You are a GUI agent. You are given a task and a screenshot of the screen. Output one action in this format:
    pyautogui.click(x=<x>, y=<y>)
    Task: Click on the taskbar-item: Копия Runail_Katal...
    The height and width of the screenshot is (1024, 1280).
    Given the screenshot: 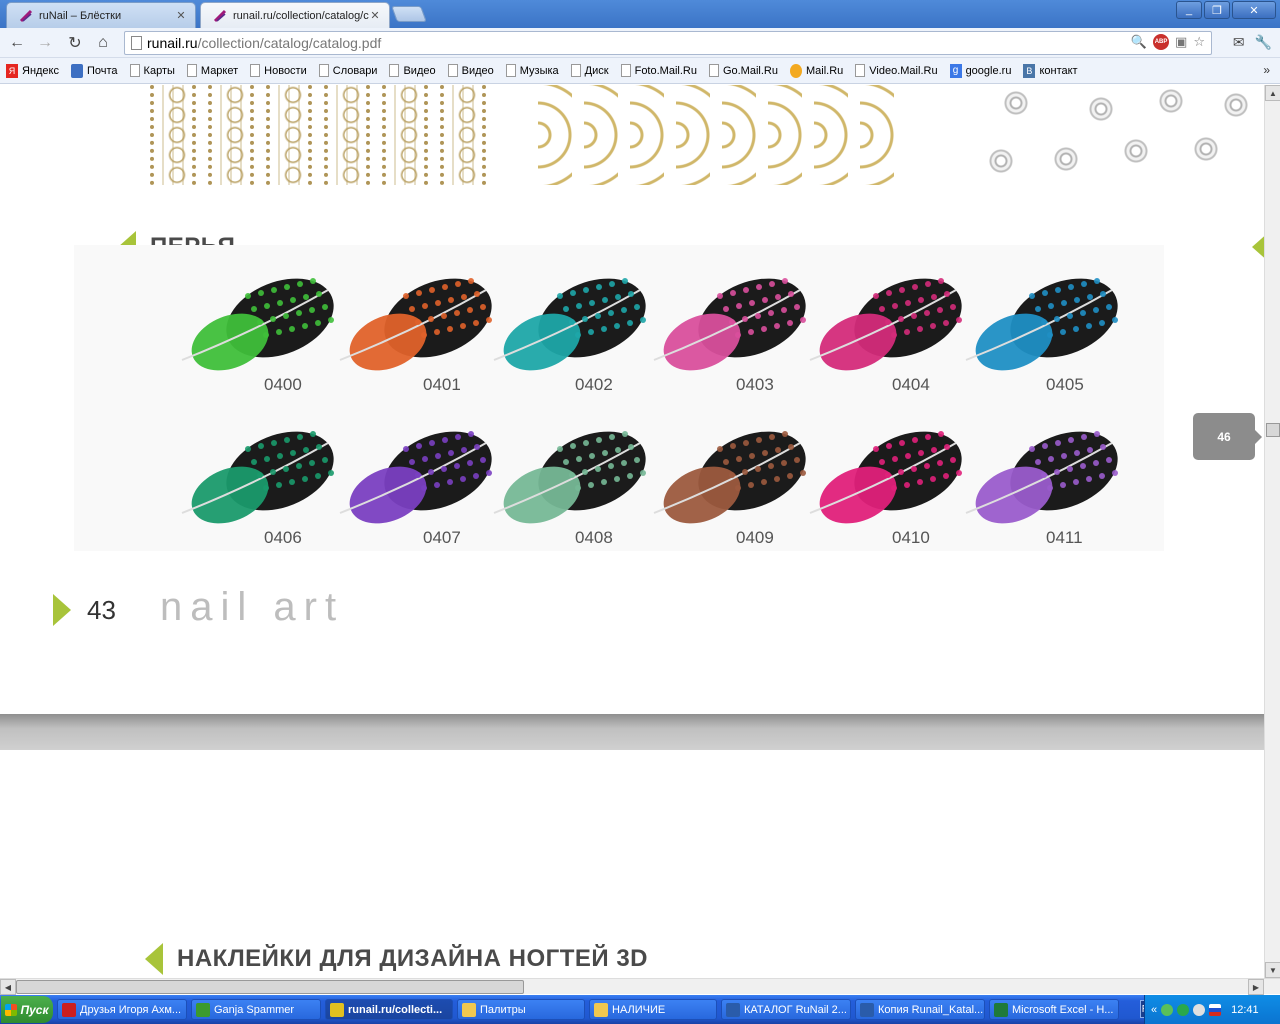 What is the action you would take?
    pyautogui.click(x=920, y=1009)
    